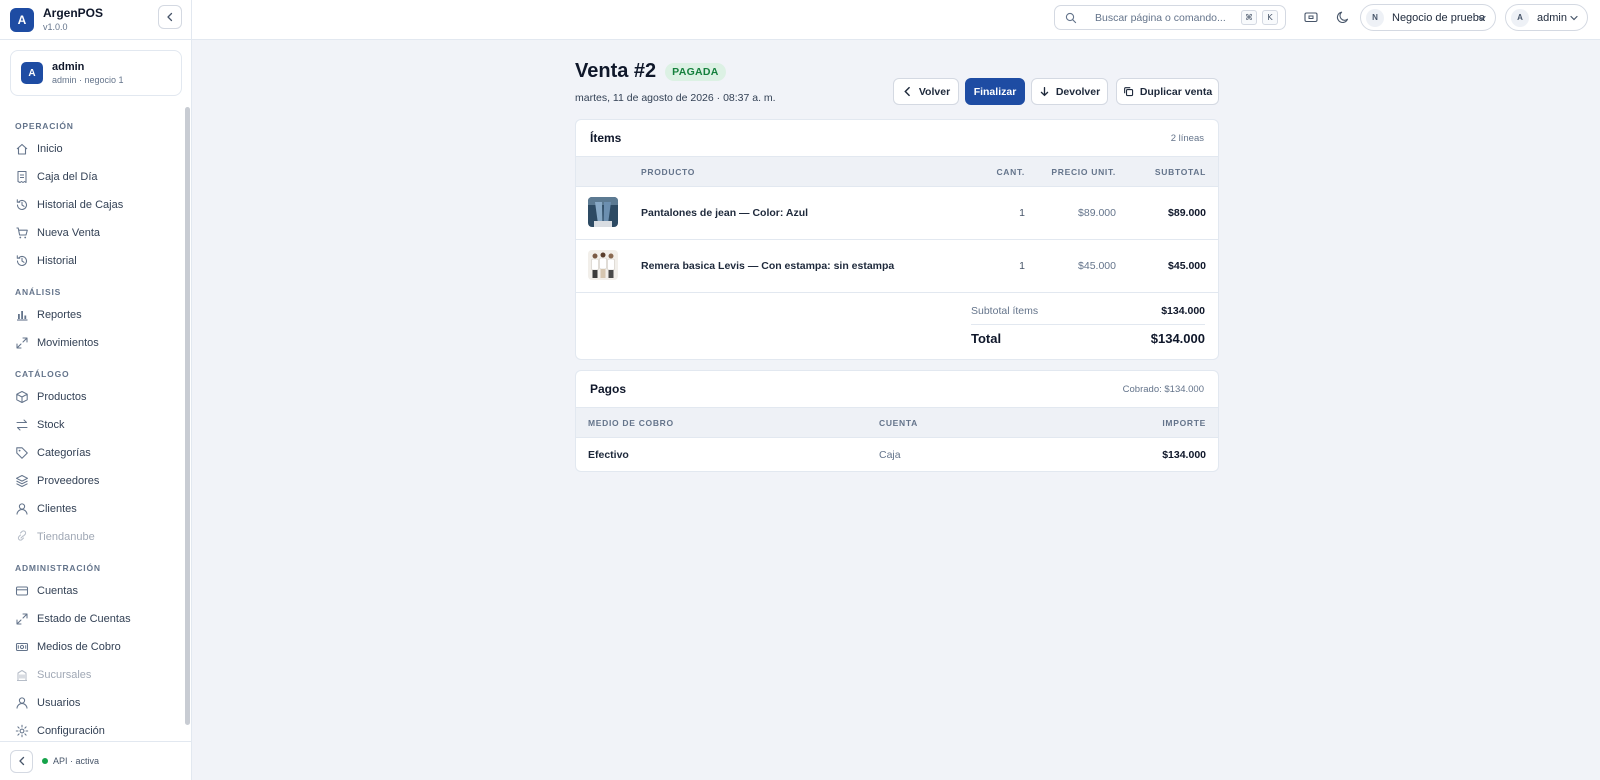 The width and height of the screenshot is (1600, 780). Describe the element at coordinates (926, 91) in the screenshot. I see `back-button: Volver` at that location.